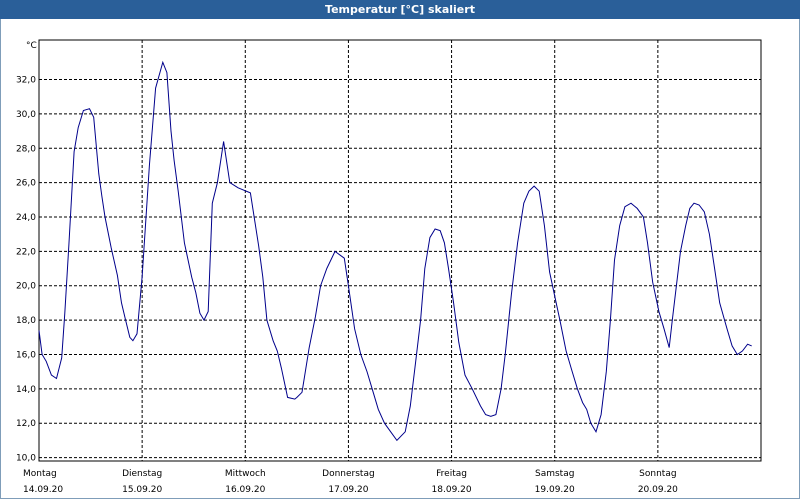  What do you see at coordinates (26, 355) in the screenshot?
I see `y-tick-label: 16,0` at bounding box center [26, 355].